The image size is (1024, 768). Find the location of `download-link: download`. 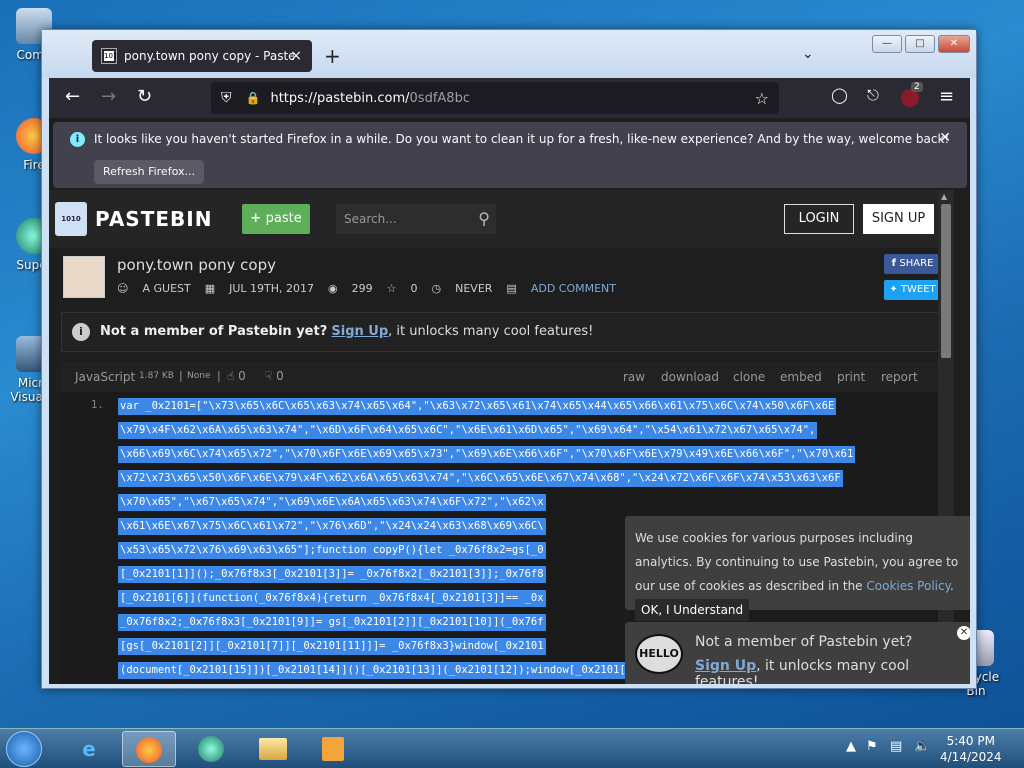

download-link: download is located at coordinates (690, 377).